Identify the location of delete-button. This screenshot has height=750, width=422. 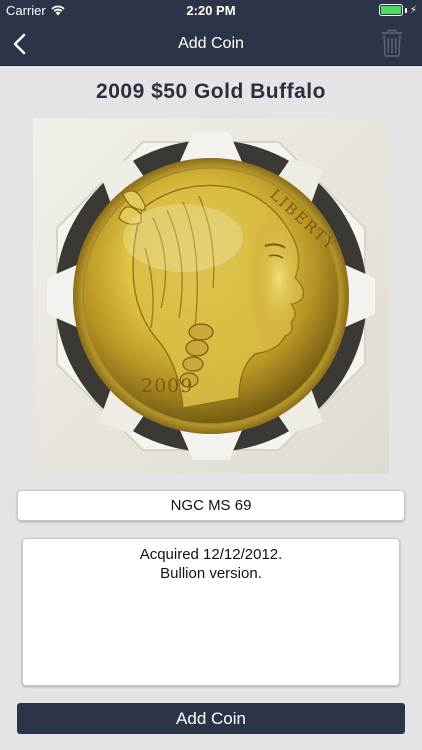
(392, 43).